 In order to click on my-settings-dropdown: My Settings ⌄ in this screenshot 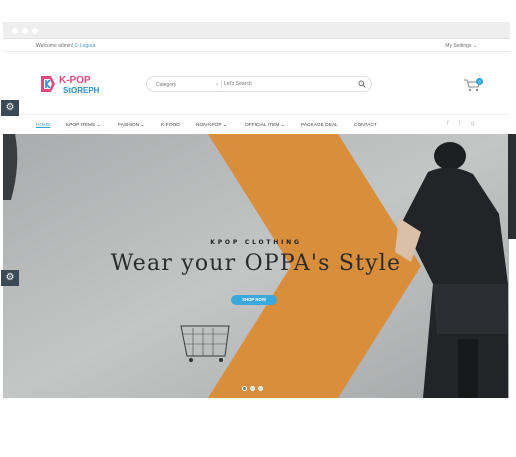, I will do `click(461, 46)`.